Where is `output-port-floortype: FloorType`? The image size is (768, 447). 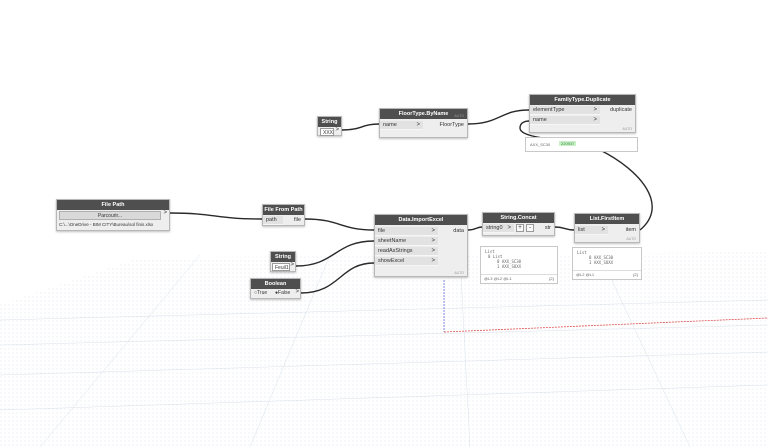 output-port-floortype: FloorType is located at coordinates (447, 125).